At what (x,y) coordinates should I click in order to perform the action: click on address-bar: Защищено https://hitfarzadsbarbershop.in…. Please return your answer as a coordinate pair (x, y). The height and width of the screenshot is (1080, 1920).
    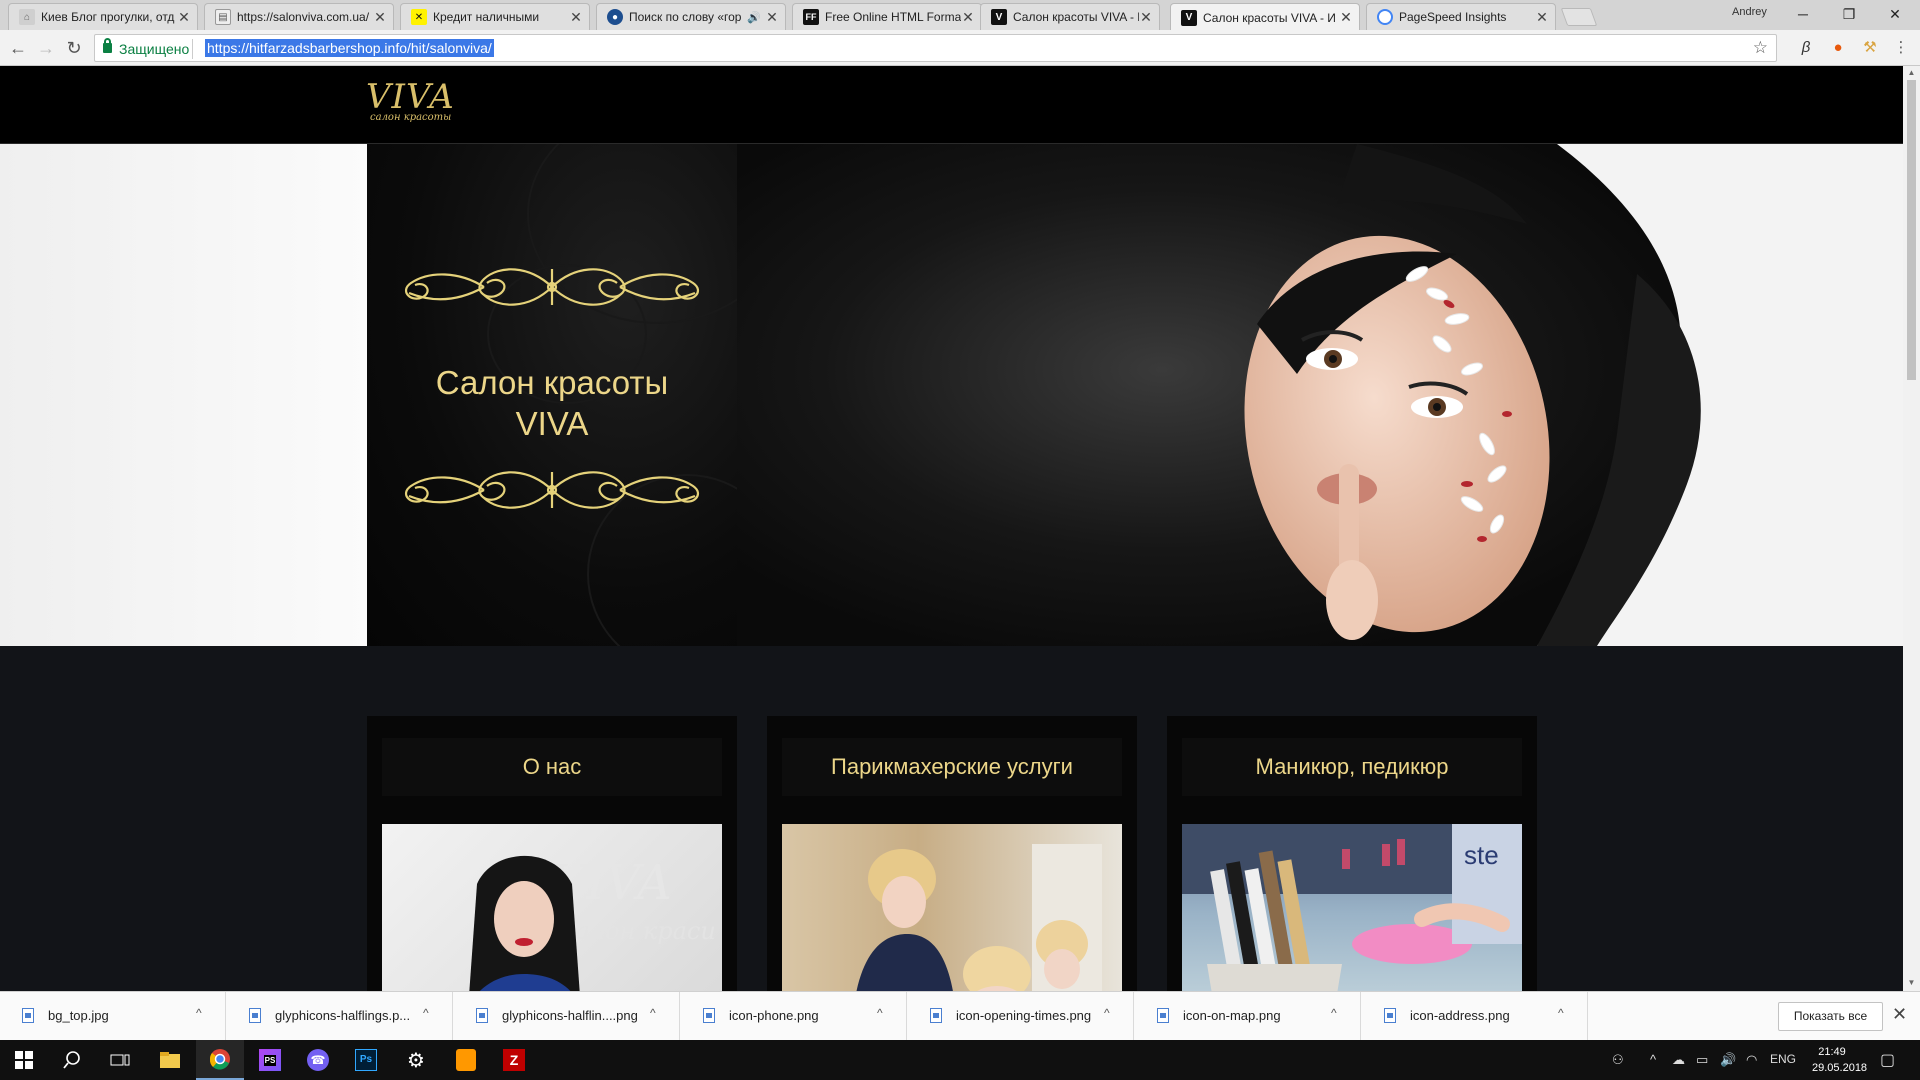
    Looking at the image, I should click on (935, 48).